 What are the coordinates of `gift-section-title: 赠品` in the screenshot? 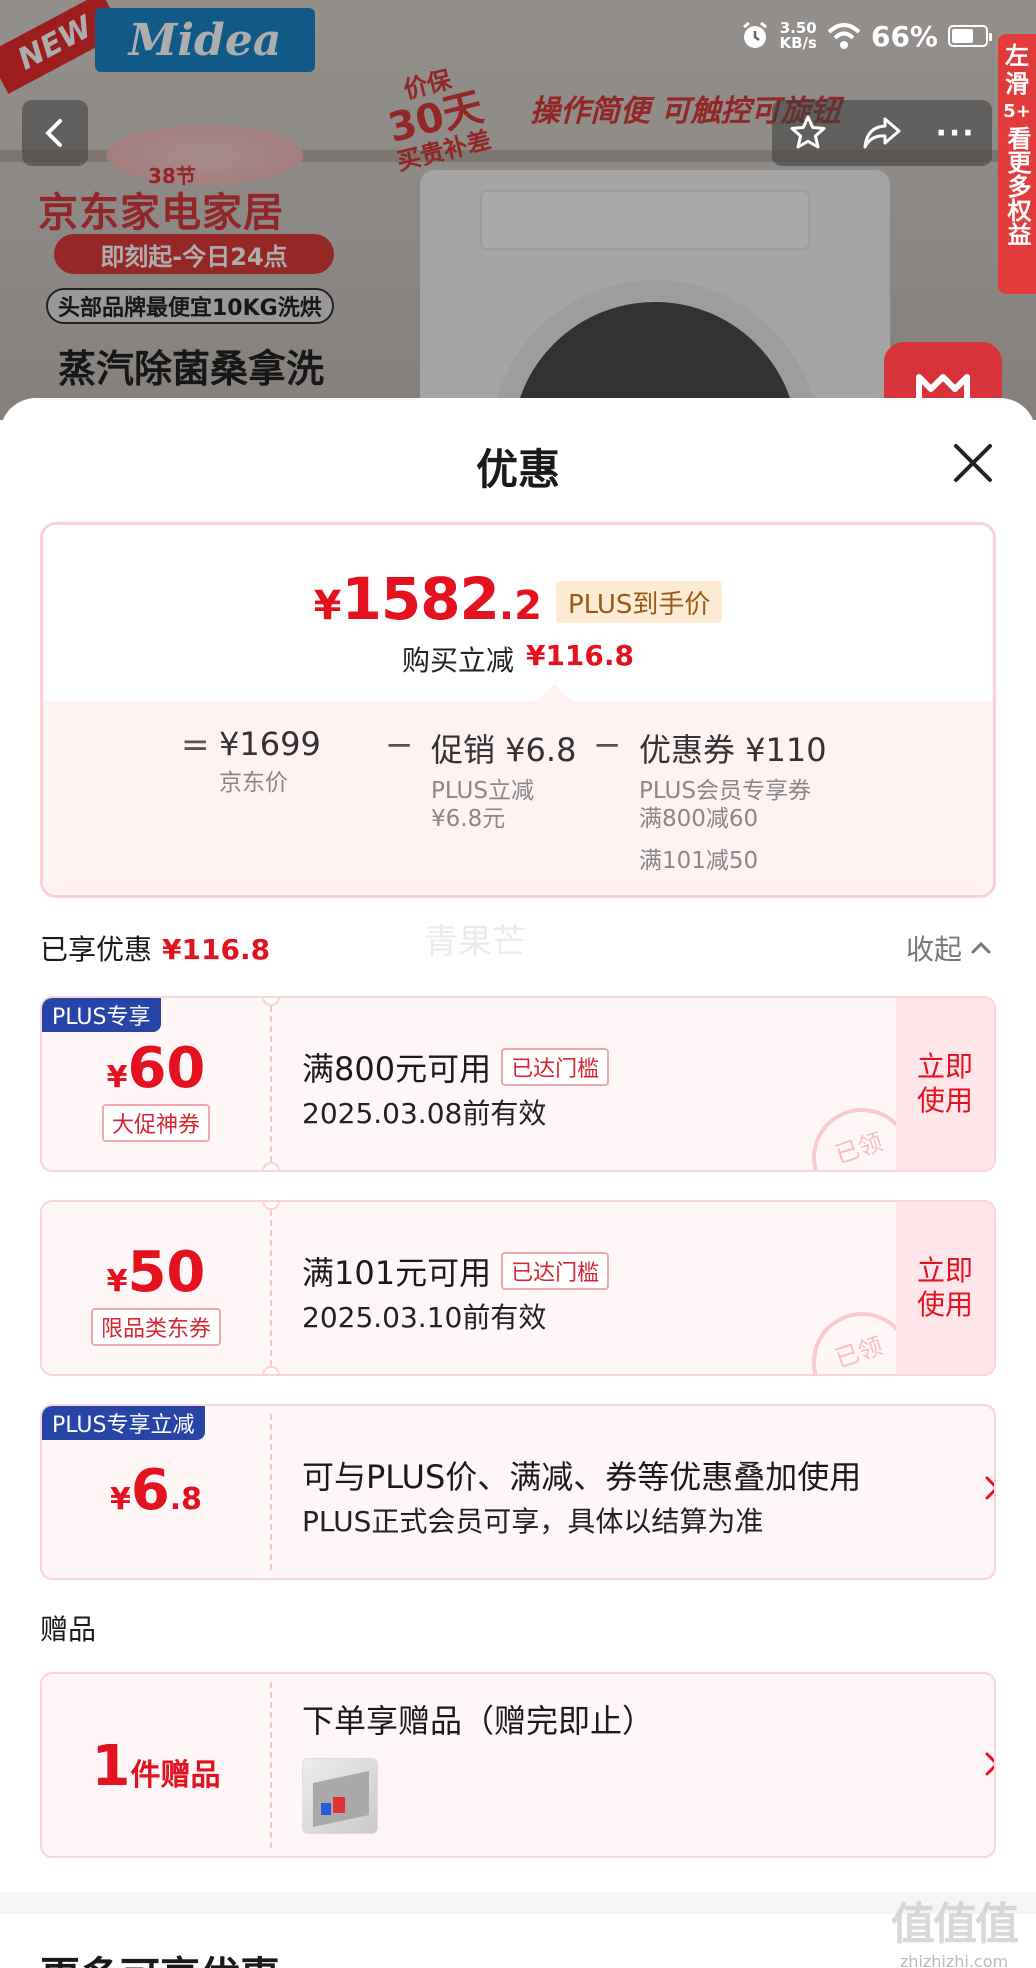 It's located at (68, 1629).